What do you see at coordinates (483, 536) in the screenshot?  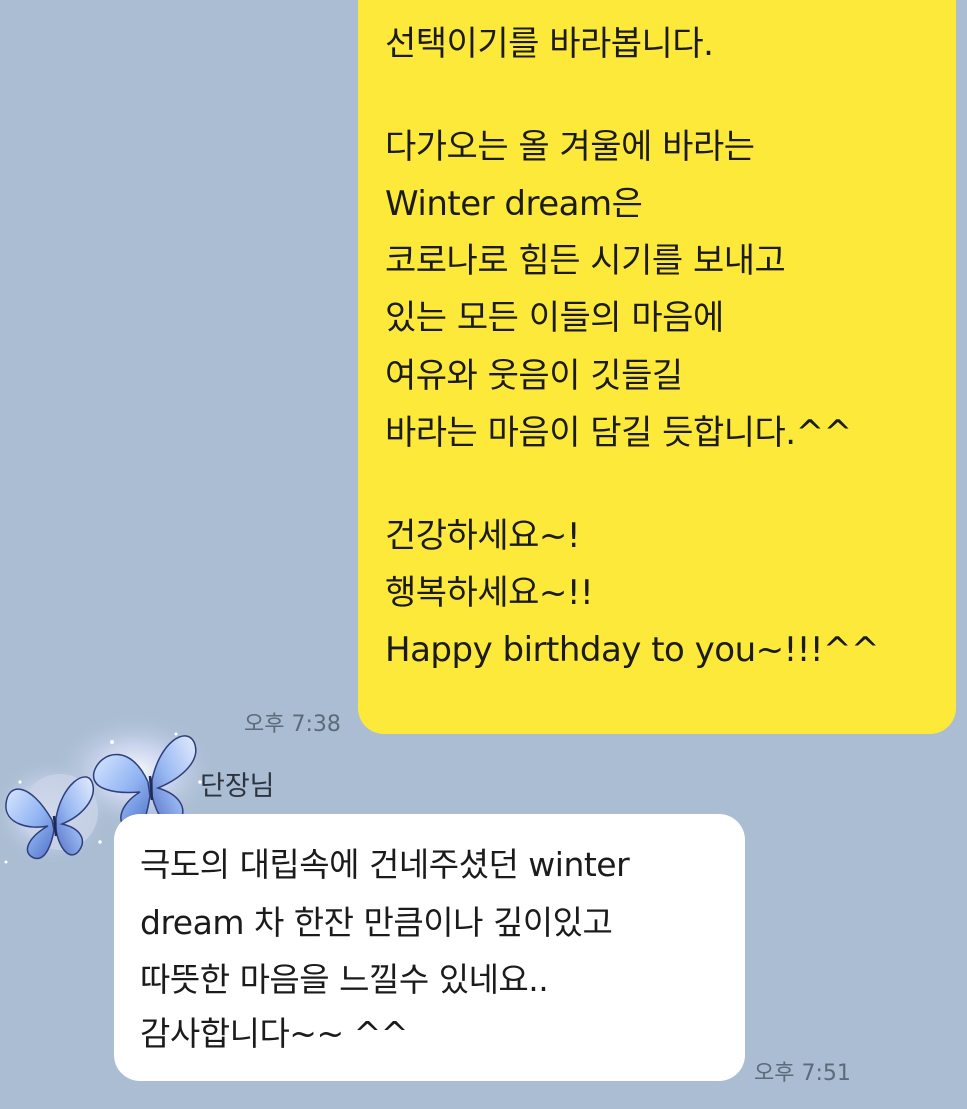 I see `message-line: 건강하세요~!` at bounding box center [483, 536].